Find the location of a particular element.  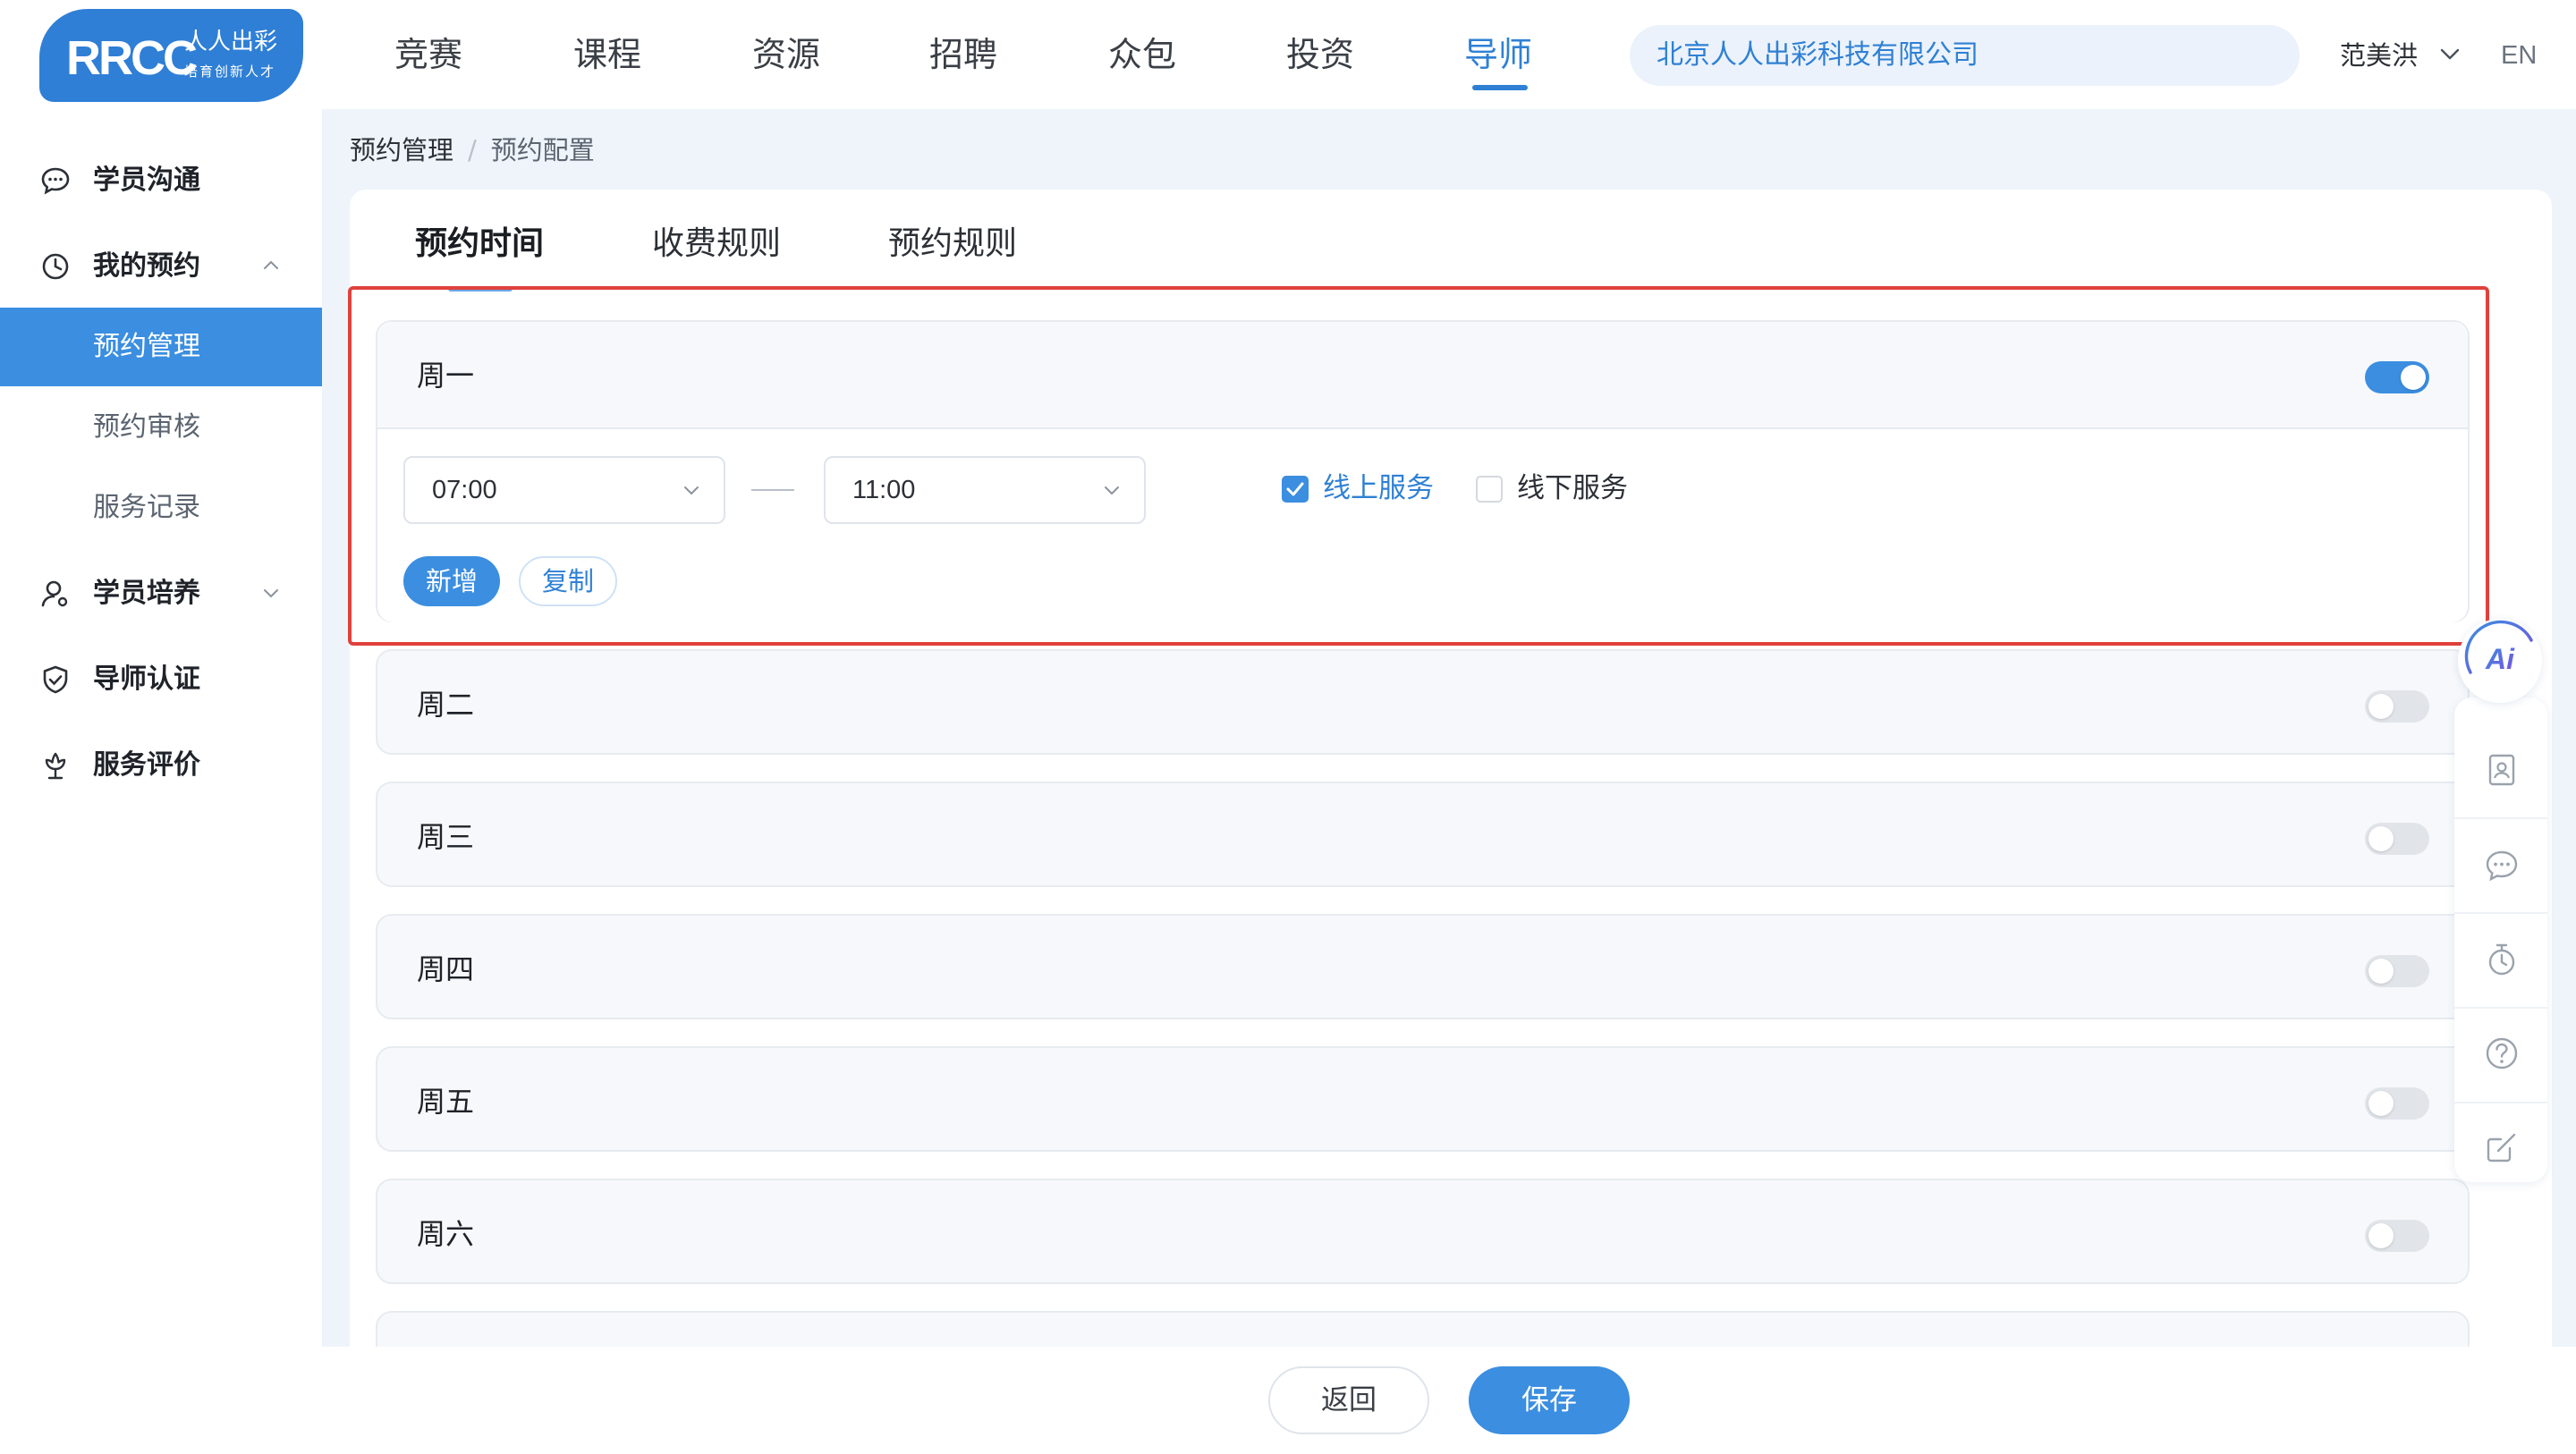

end-time-value: 11:00 is located at coordinates (884, 490).